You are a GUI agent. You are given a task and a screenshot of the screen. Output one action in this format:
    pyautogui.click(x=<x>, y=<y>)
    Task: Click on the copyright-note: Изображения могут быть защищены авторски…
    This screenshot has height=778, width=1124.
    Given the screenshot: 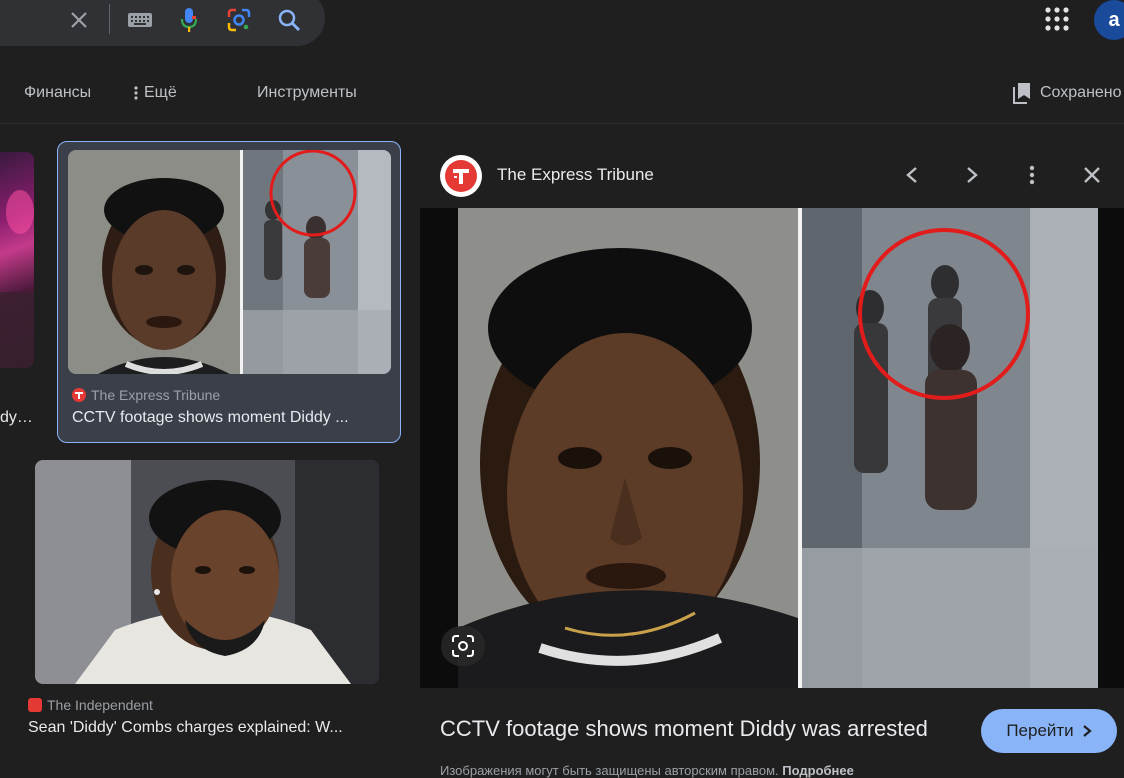 What is the action you would take?
    pyautogui.click(x=647, y=770)
    